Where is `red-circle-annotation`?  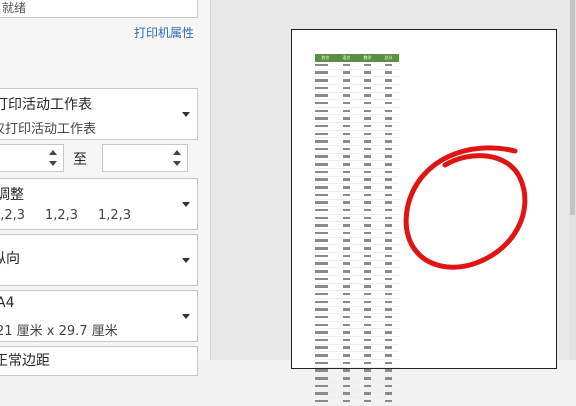
red-circle-annotation is located at coordinates (465, 207).